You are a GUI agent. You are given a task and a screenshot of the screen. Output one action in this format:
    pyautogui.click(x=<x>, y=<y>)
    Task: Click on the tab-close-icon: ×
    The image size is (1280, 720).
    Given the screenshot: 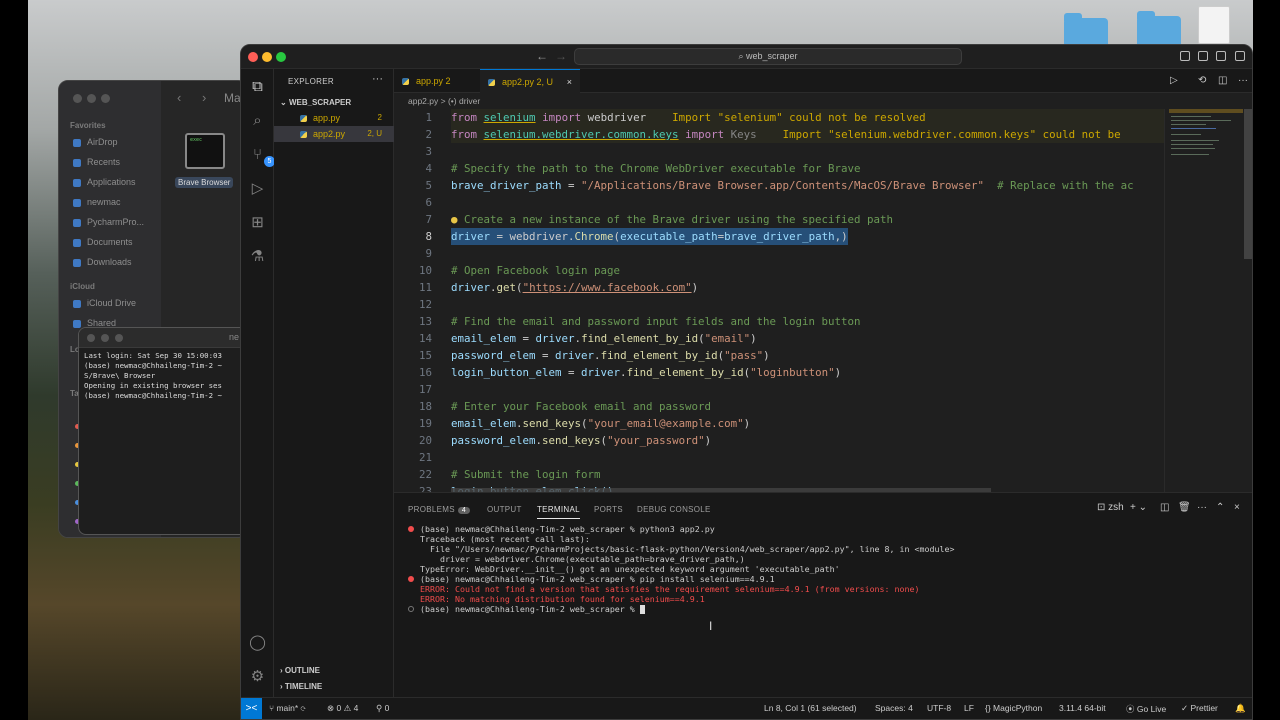 What is the action you would take?
    pyautogui.click(x=569, y=82)
    